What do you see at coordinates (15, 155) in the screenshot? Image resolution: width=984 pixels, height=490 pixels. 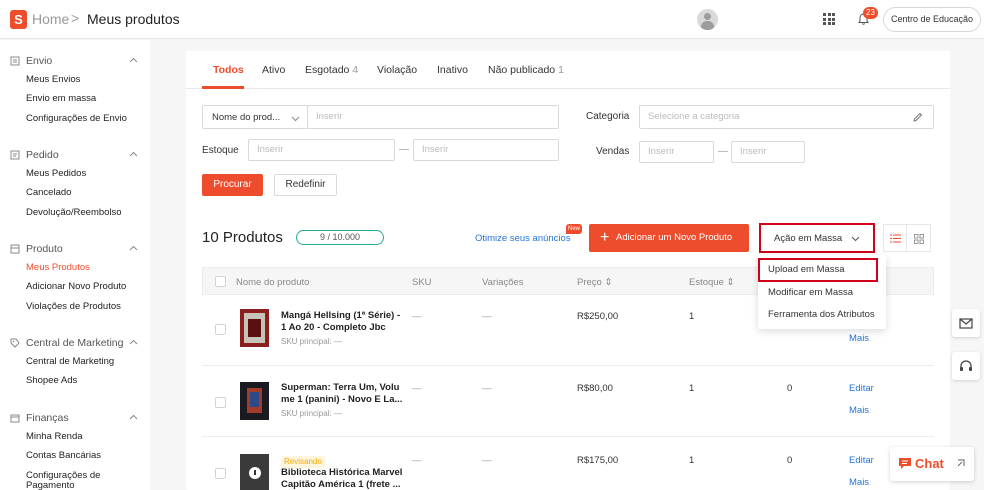 I see `clipboard-icon` at bounding box center [15, 155].